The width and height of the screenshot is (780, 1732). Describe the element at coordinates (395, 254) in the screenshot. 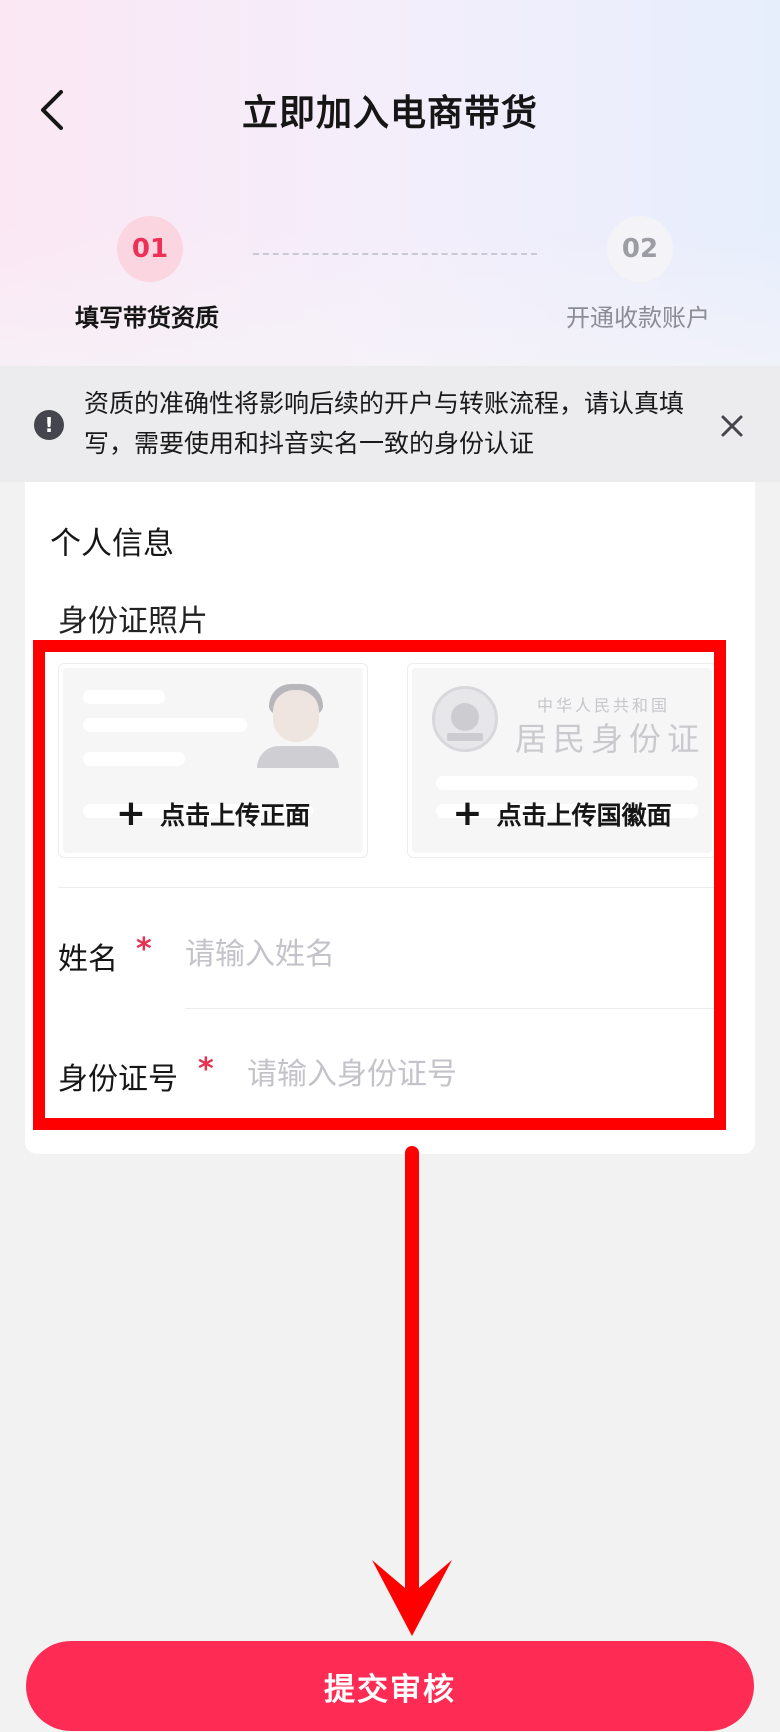

I see `step-connector` at that location.